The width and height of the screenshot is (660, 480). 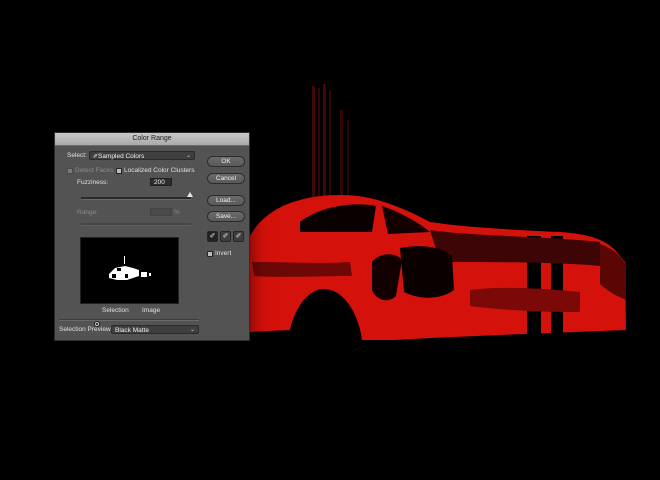 What do you see at coordinates (210, 254) in the screenshot?
I see `invert-checkbox` at bounding box center [210, 254].